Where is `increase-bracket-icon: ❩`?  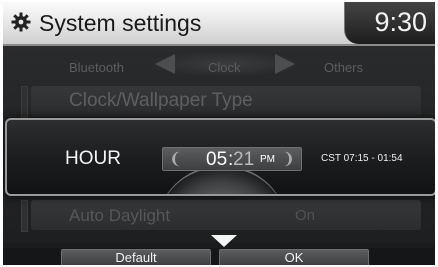 increase-bracket-icon: ❩ is located at coordinates (288, 159).